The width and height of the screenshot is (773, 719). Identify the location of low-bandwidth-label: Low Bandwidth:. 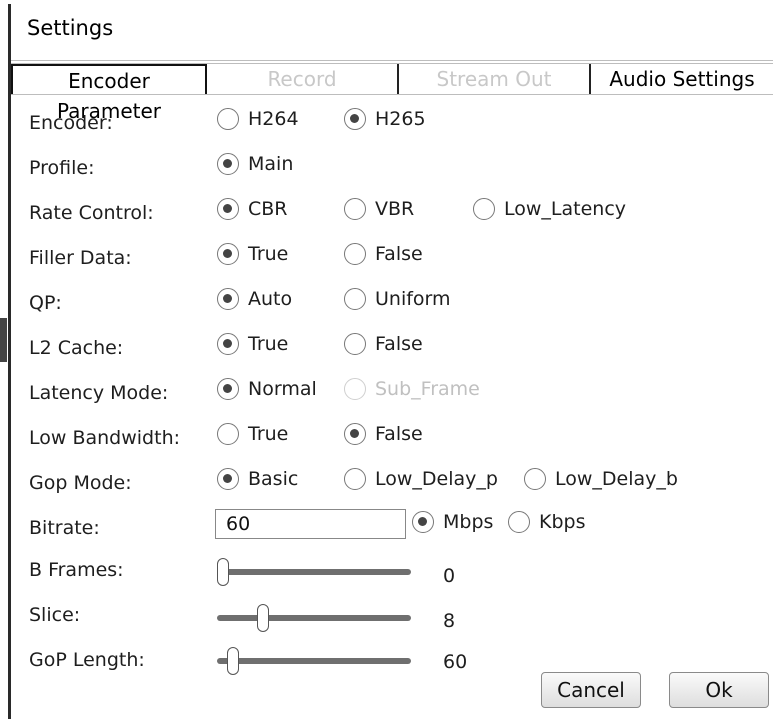
(105, 438).